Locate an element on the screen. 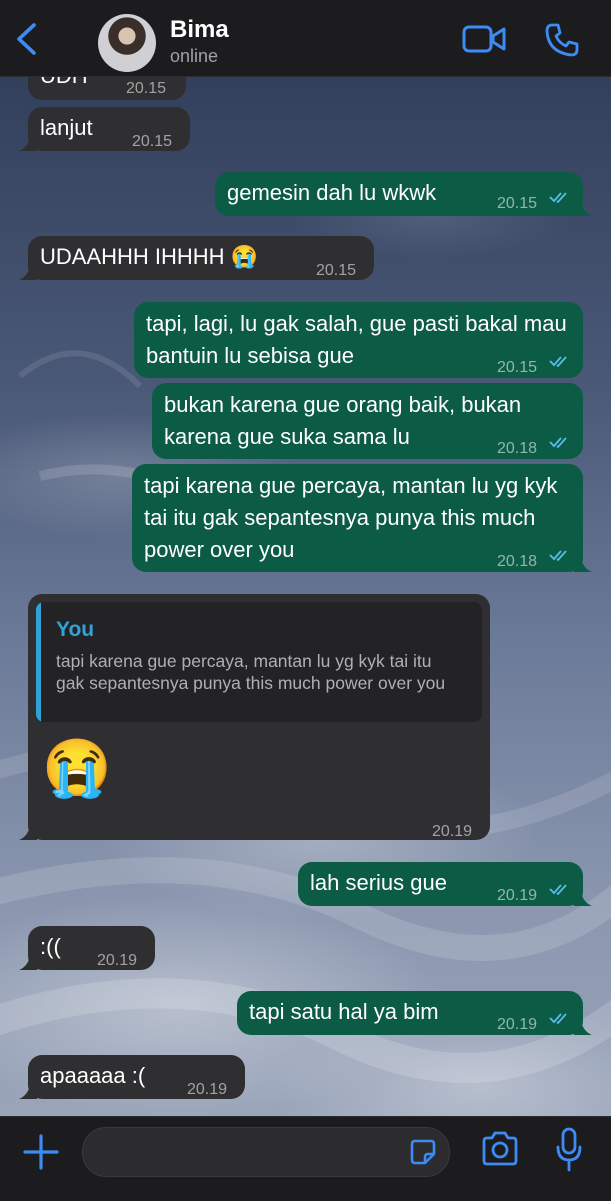 The width and height of the screenshot is (611, 1201). microphone-icon is located at coordinates (569, 1150).